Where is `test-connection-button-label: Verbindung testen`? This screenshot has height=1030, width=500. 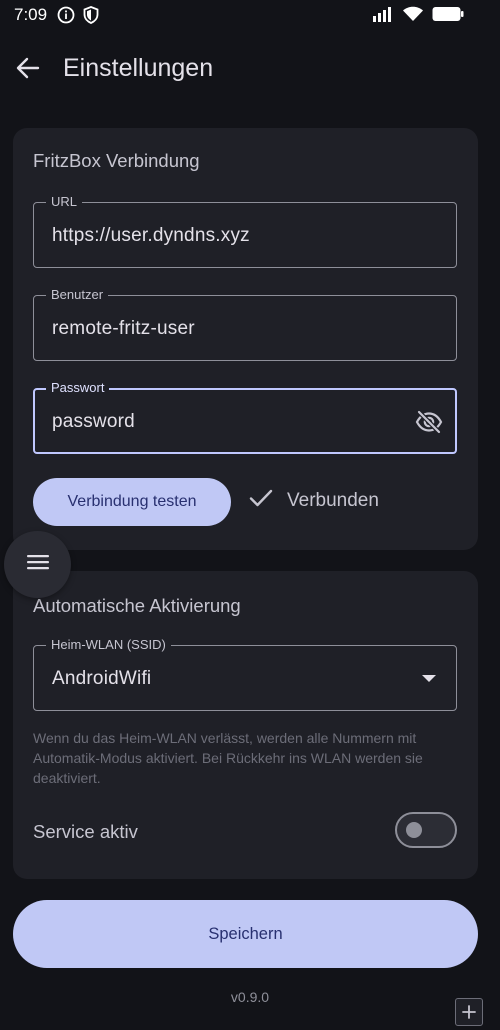 test-connection-button-label: Verbindung testen is located at coordinates (132, 501).